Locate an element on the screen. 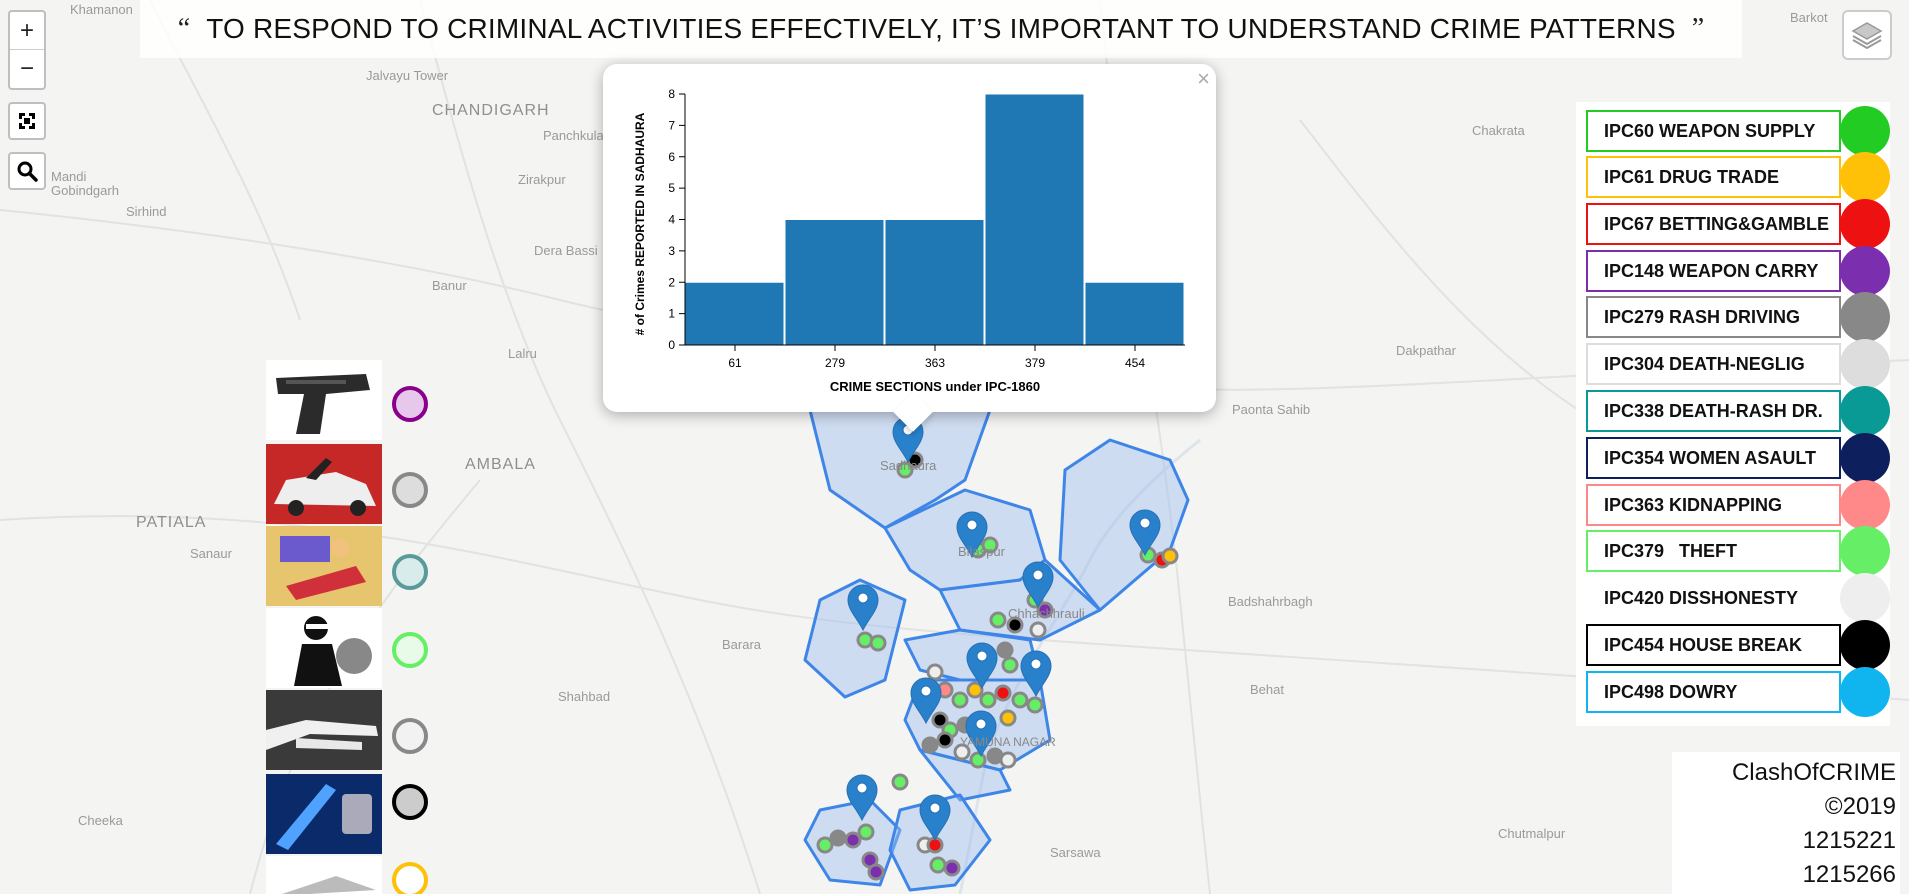 This screenshot has width=1909, height=894. place-label: Badshahrbagh is located at coordinates (1270, 601).